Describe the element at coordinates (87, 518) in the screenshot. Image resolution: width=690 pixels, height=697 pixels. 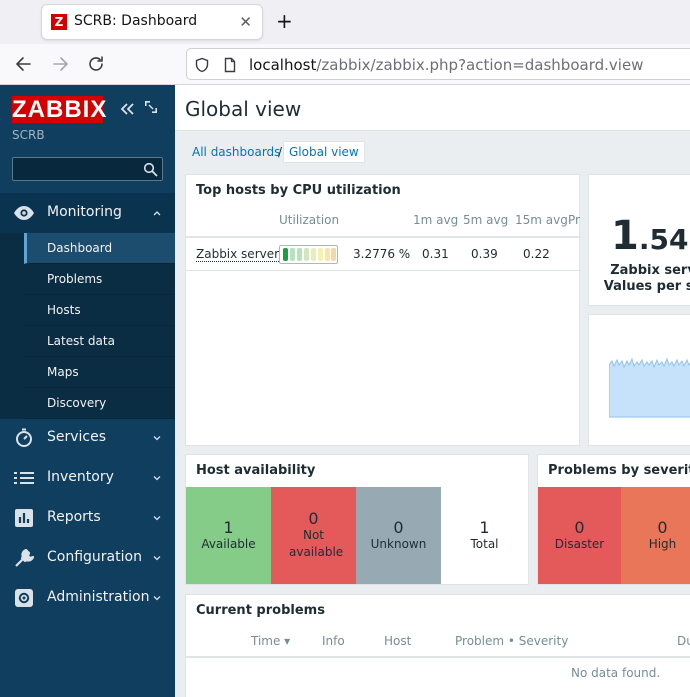
I see `menu-reports: Reports` at that location.